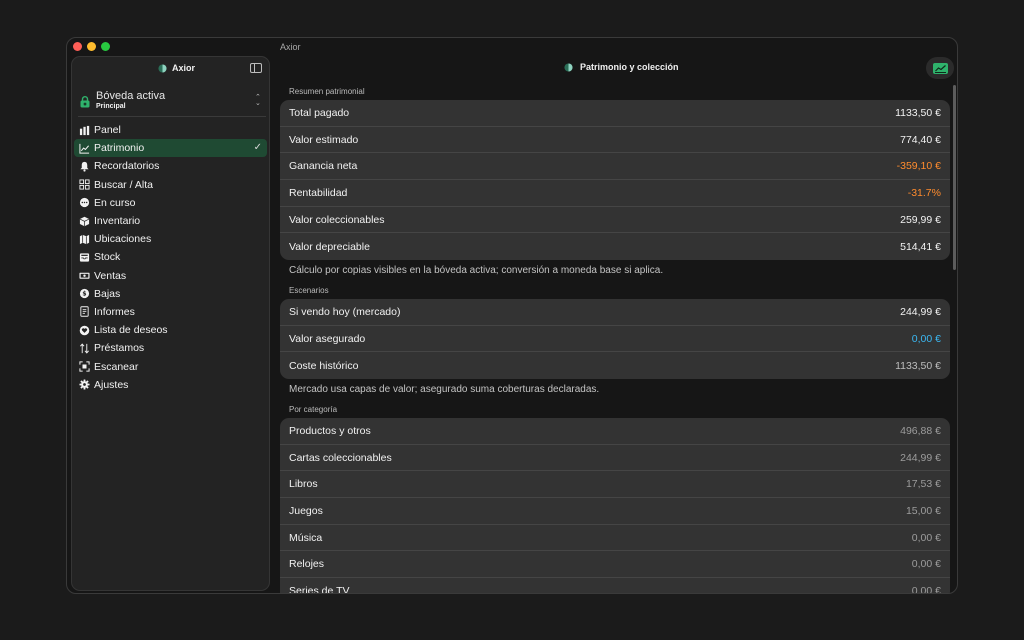 The image size is (1024, 640). What do you see at coordinates (85, 102) in the screenshot?
I see `vault-lock-icon` at bounding box center [85, 102].